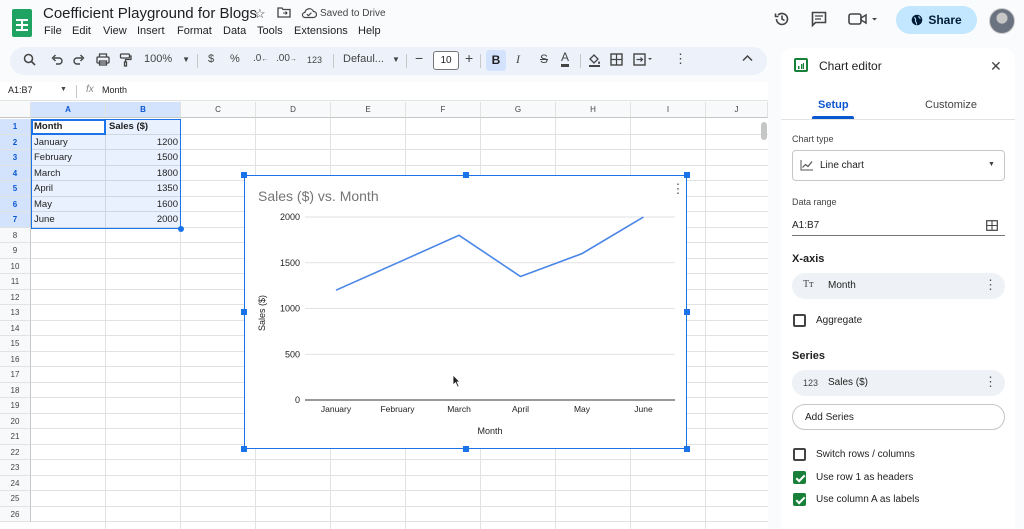 Image resolution: width=1024 pixels, height=529 pixels. Describe the element at coordinates (518, 110) in the screenshot. I see `column-header-g: G` at that location.